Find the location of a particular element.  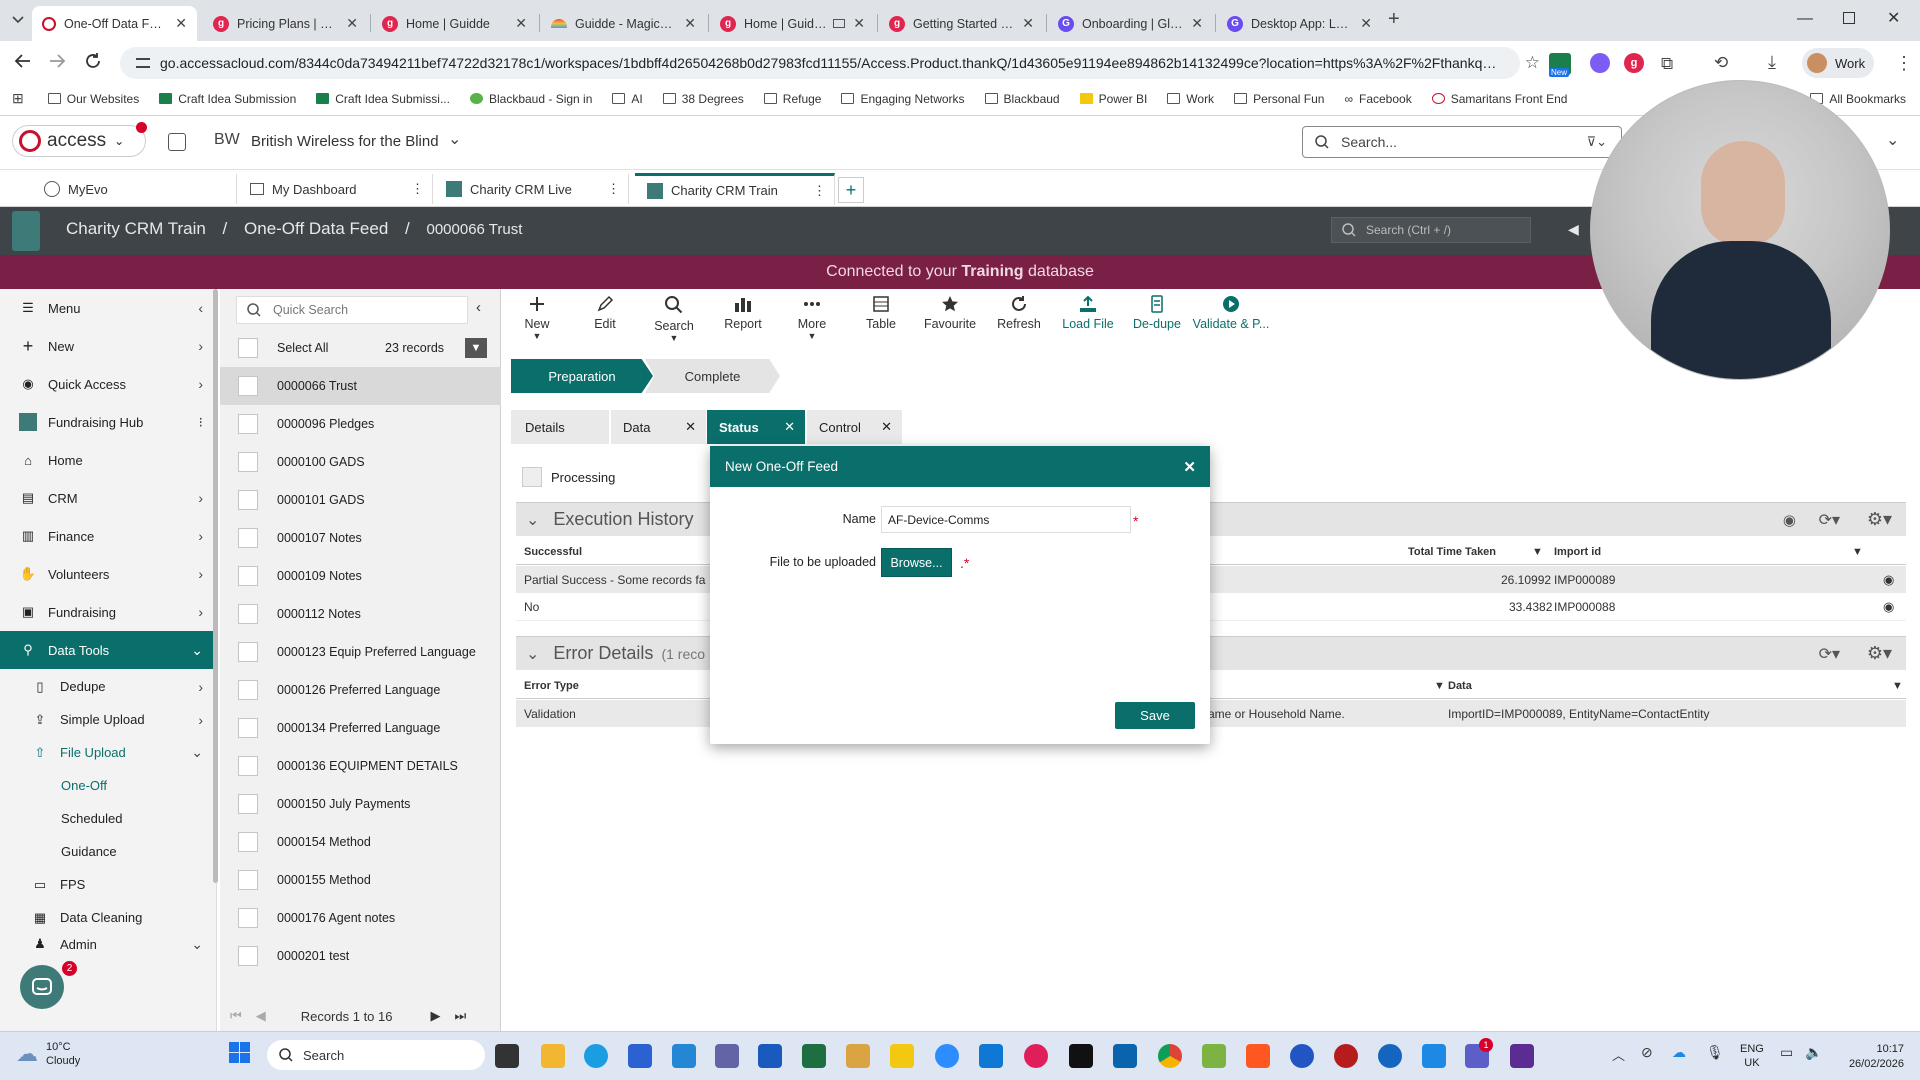

puzzle-icon: ⧉ is located at coordinates (1667, 64).